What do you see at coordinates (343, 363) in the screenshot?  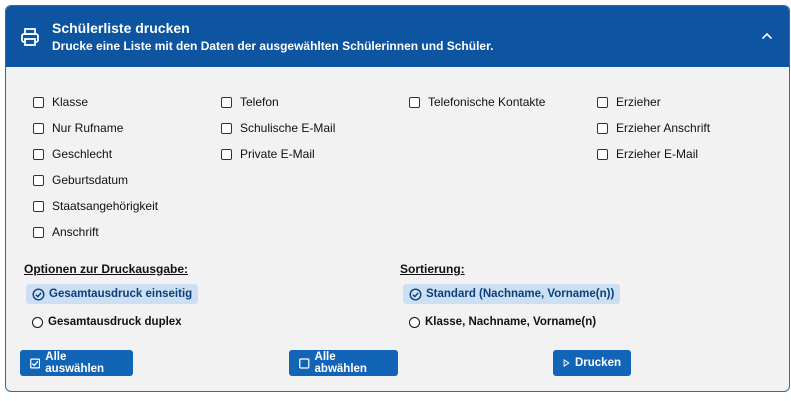 I see `deselect-all-button: Alle abwählen` at bounding box center [343, 363].